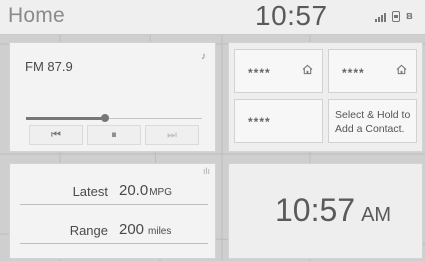 The height and width of the screenshot is (261, 425). I want to click on pause-button: ⏸, so click(114, 135).